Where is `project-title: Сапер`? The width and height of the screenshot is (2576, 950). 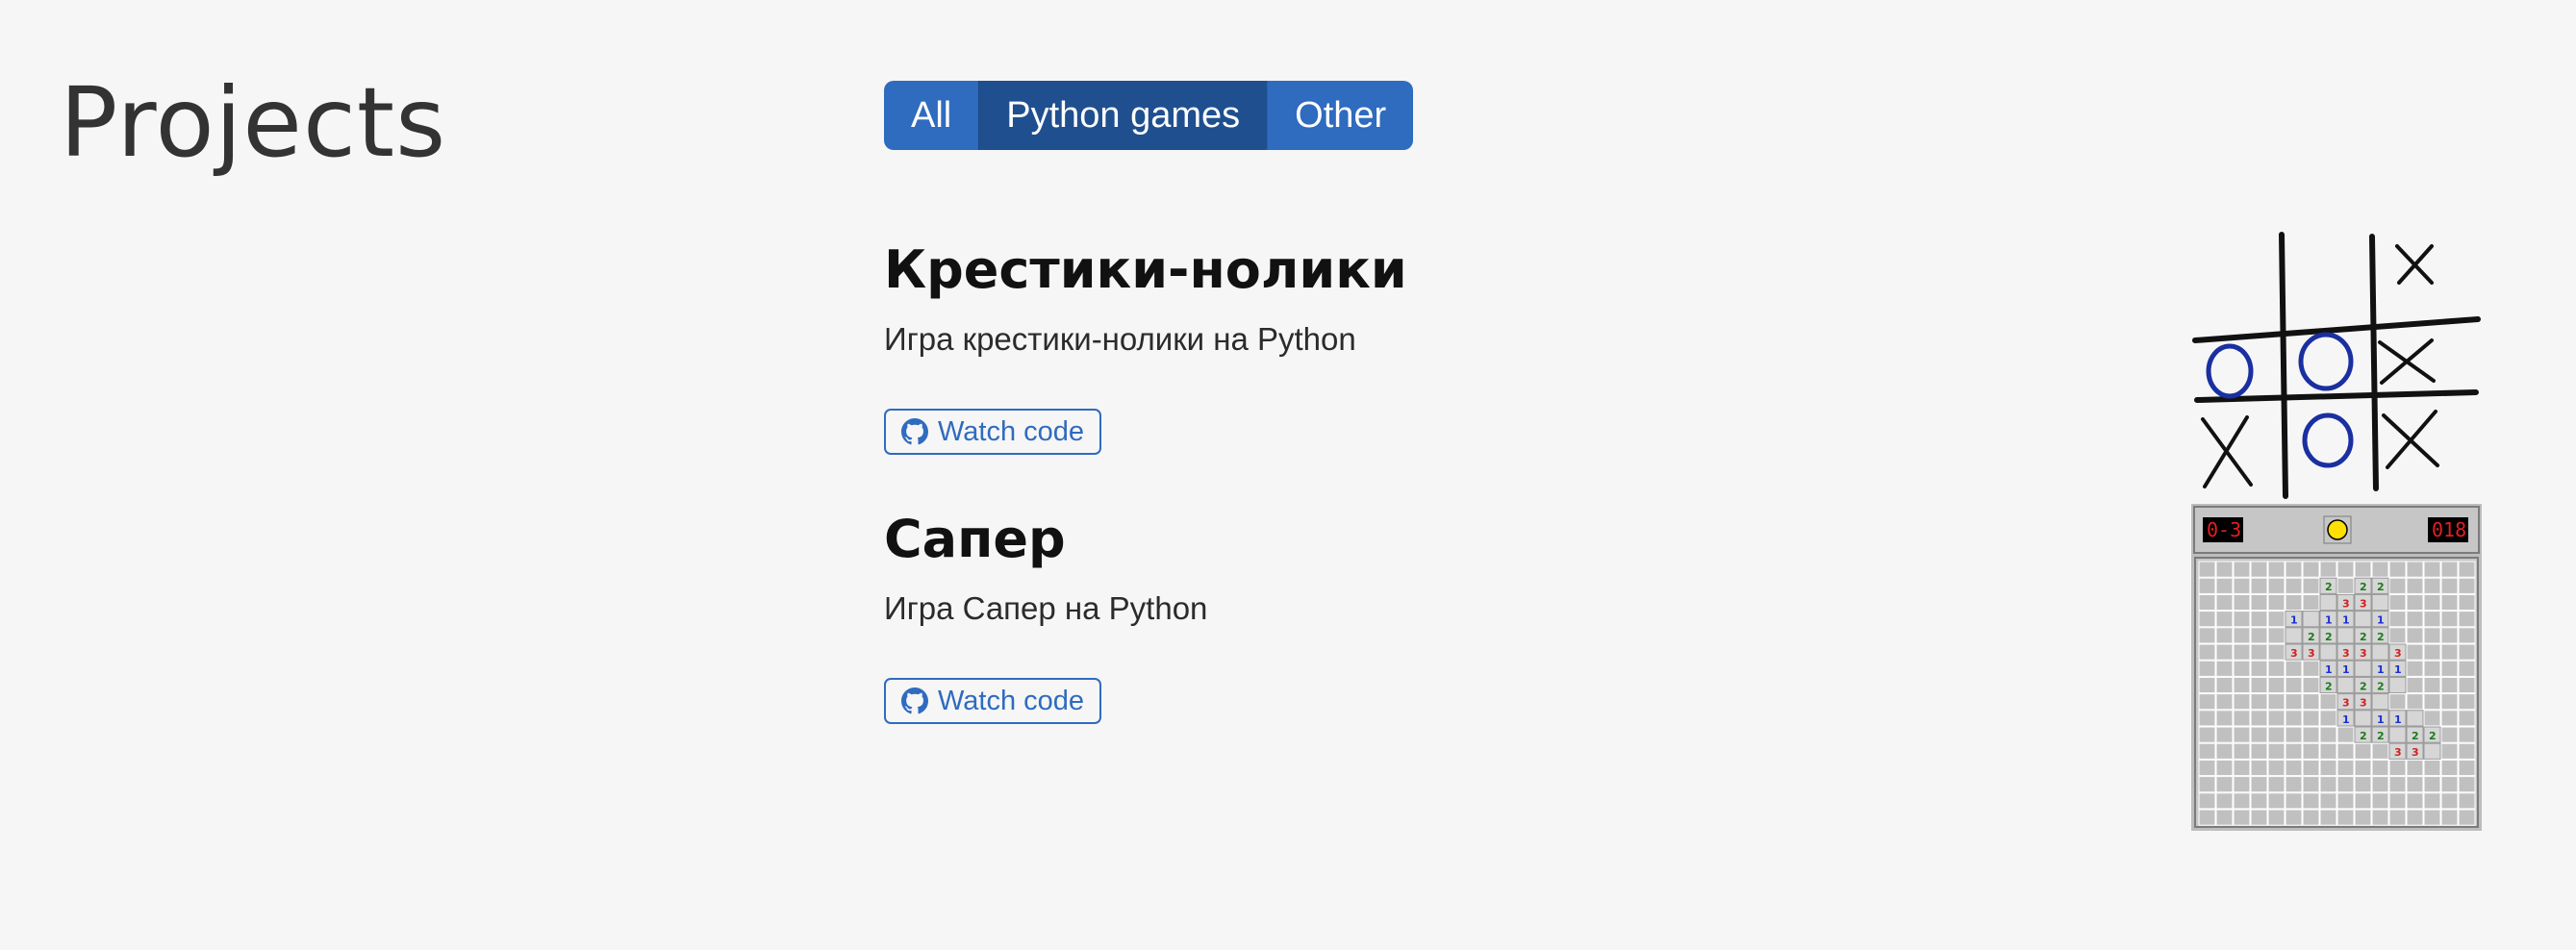 project-title: Сапер is located at coordinates (975, 539).